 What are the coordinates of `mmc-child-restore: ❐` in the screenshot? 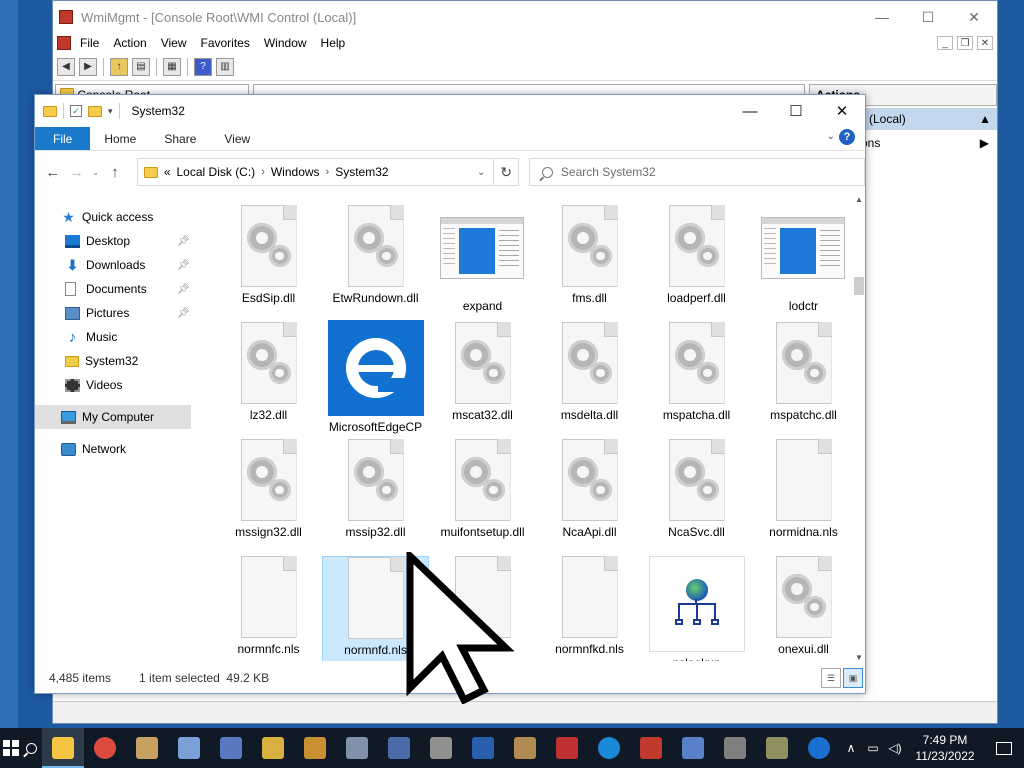 It's located at (965, 43).